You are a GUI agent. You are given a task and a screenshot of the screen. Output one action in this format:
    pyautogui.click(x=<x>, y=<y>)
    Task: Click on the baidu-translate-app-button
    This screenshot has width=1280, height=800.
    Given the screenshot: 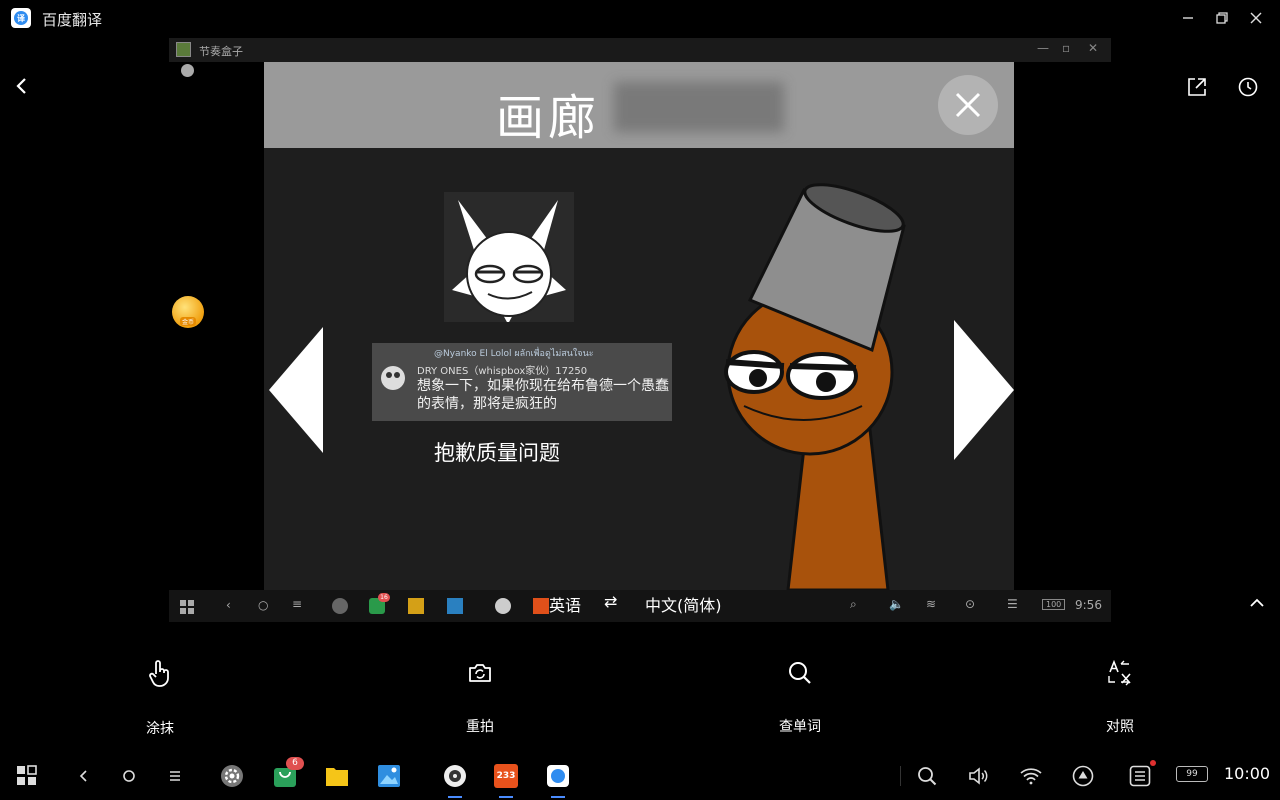 What is the action you would take?
    pyautogui.click(x=558, y=776)
    